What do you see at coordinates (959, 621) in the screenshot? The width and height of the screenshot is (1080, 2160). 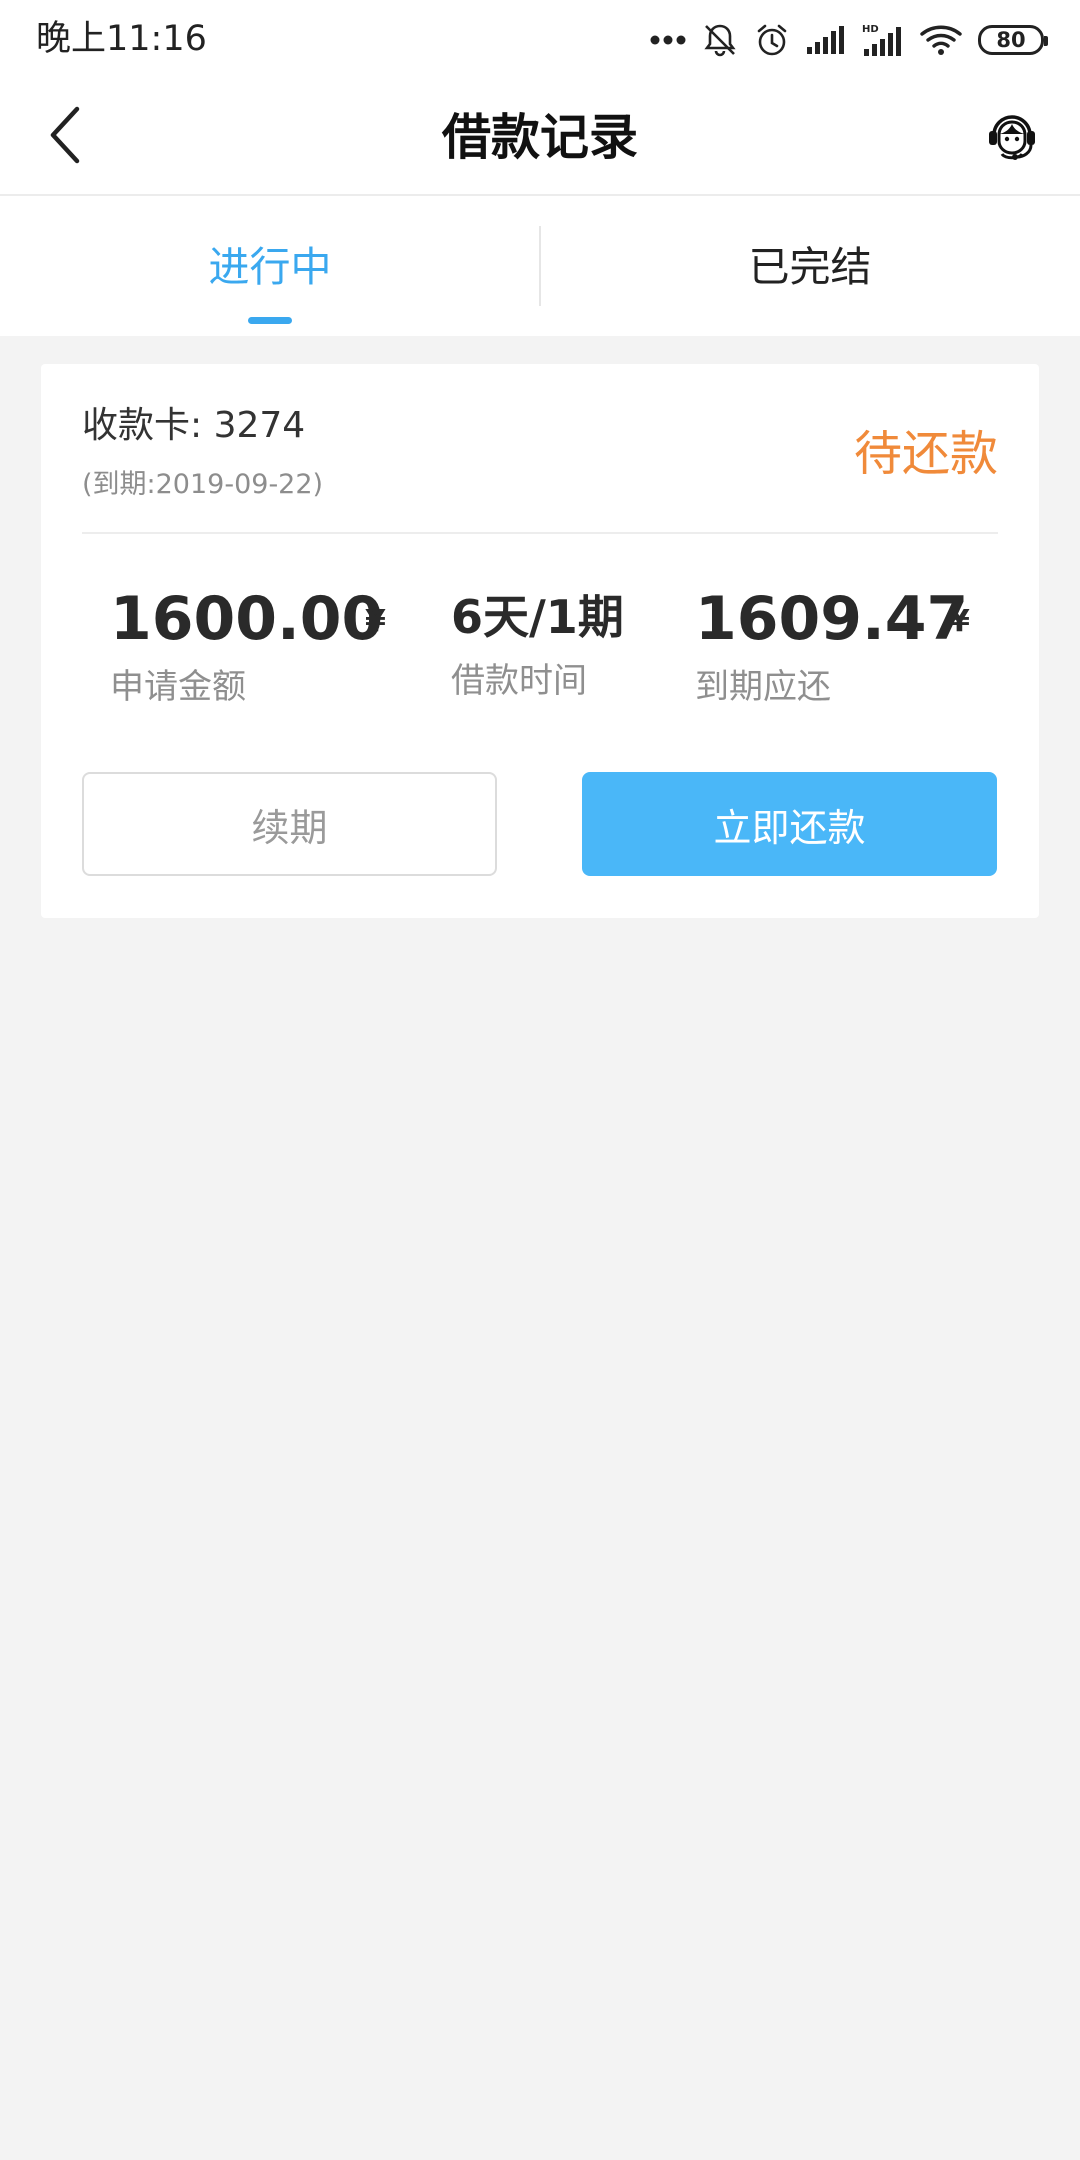 I see `due-amount-currency: ¥` at bounding box center [959, 621].